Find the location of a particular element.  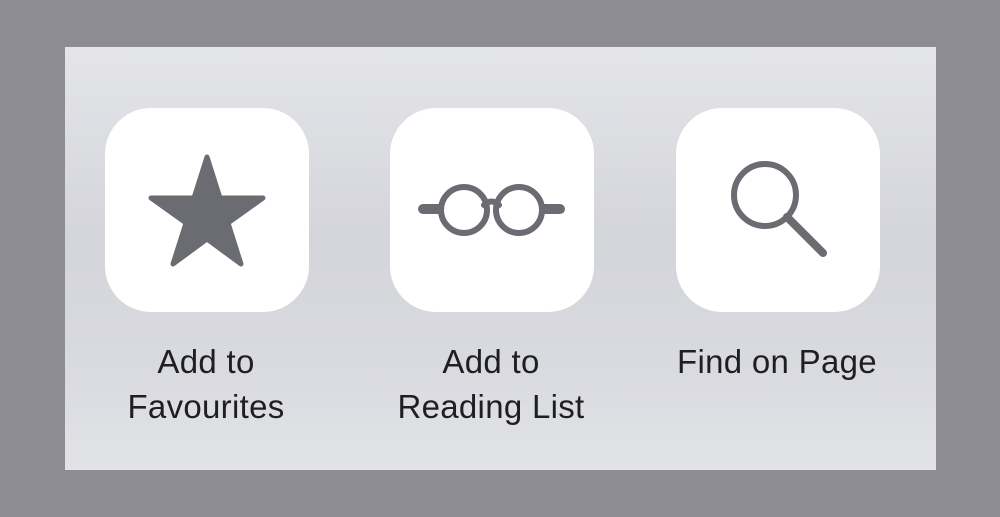

magnifier-icon is located at coordinates (779, 209).